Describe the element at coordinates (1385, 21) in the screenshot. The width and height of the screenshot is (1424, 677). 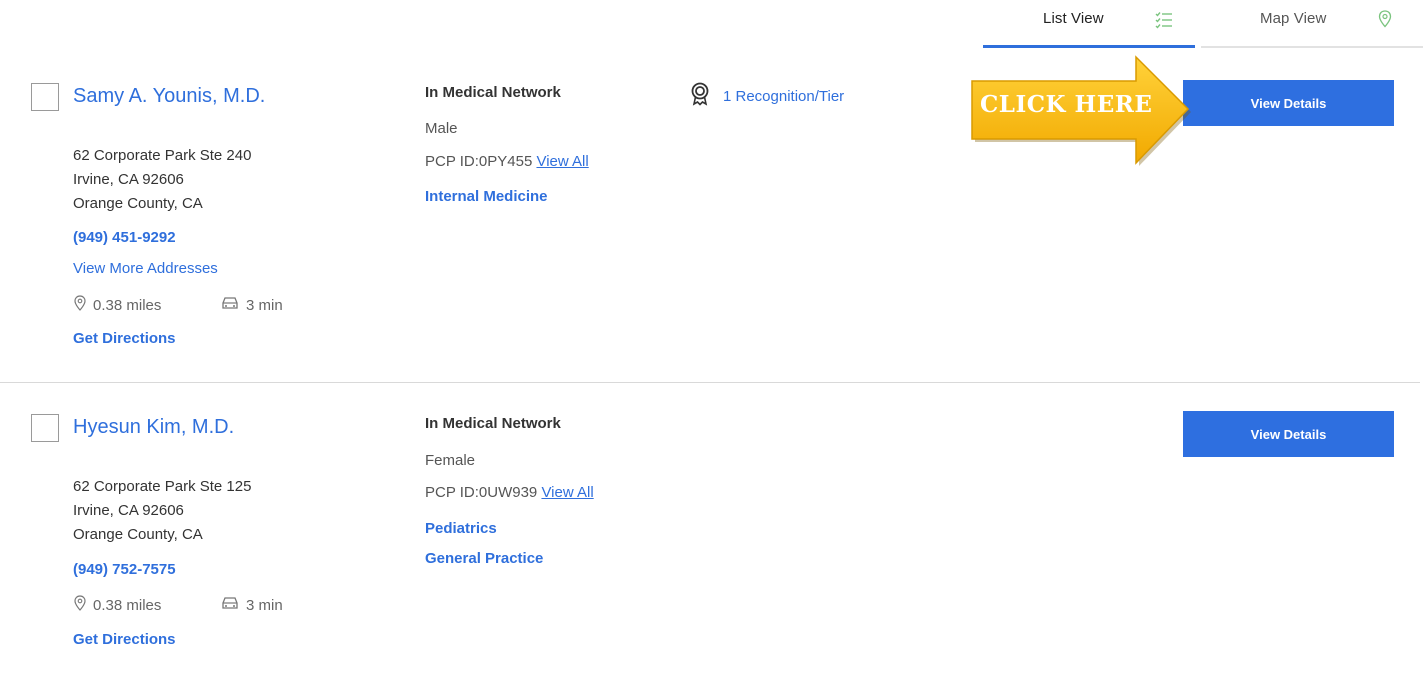
I see `map-pin-icon` at that location.